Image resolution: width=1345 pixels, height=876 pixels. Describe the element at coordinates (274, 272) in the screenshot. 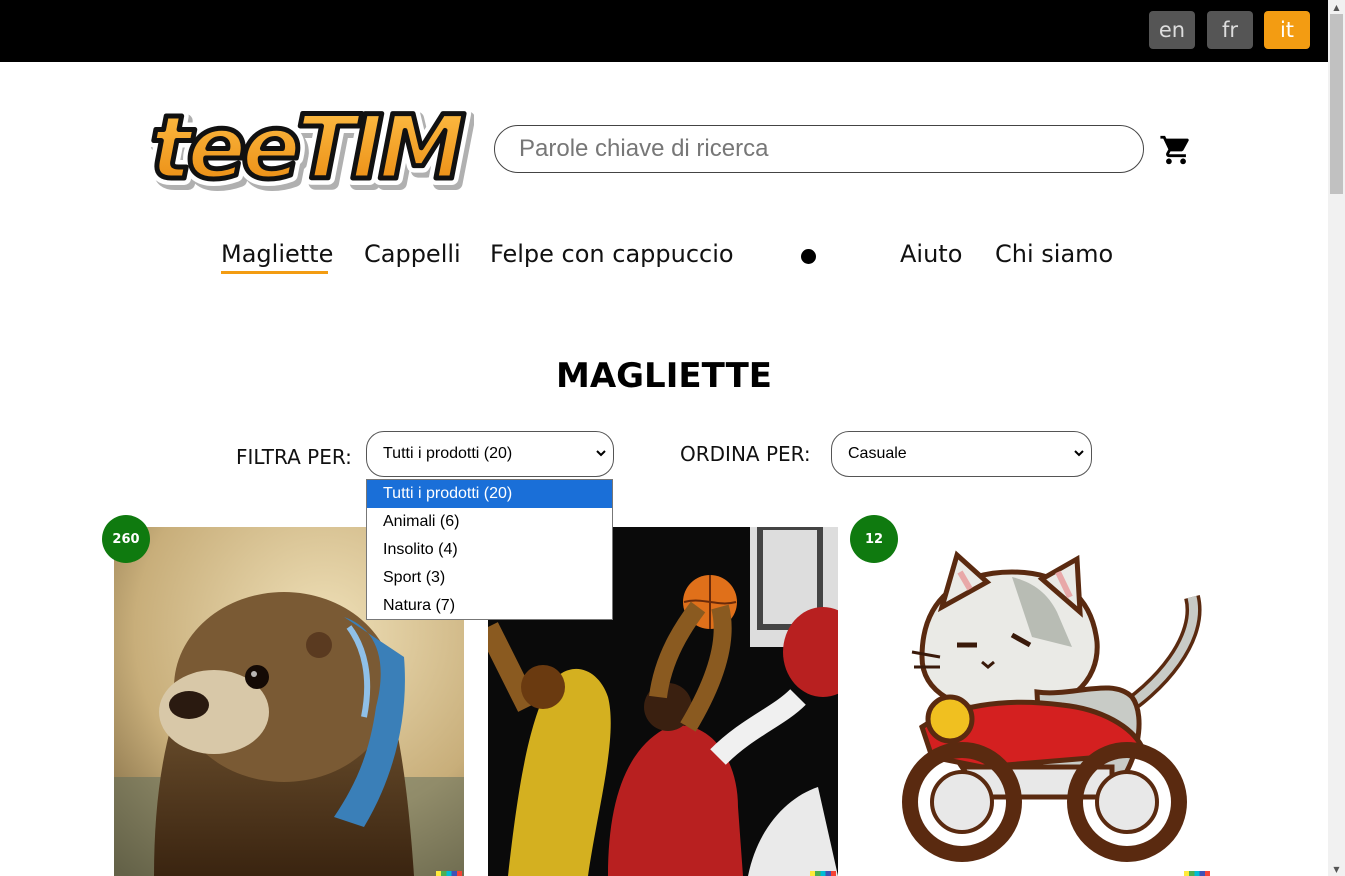

I see `nav-active-indicator` at that location.